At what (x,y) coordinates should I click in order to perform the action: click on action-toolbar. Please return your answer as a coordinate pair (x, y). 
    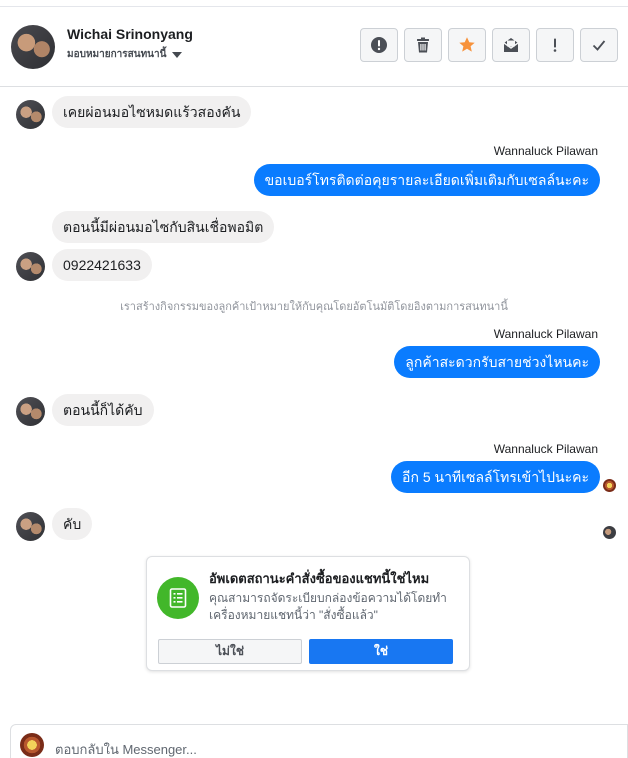
    Looking at the image, I should click on (489, 45).